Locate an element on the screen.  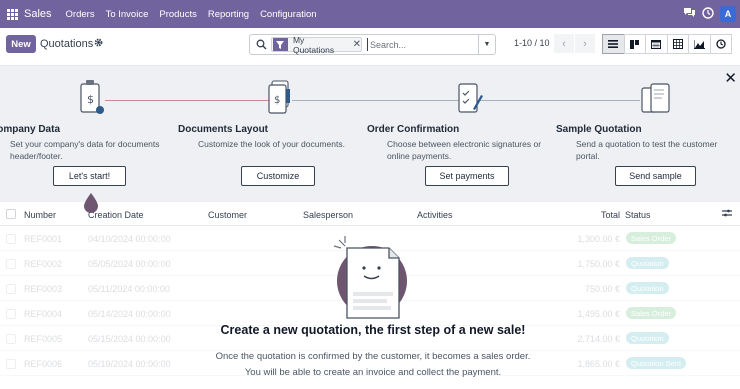
gear-icon is located at coordinates (98, 44).